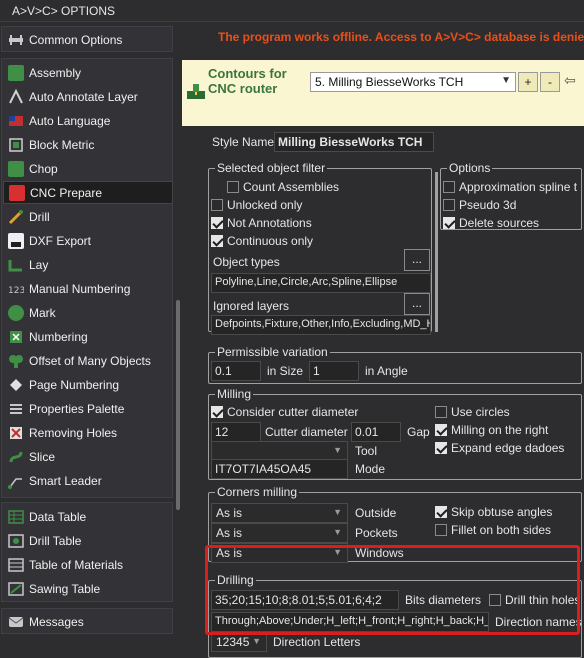  Describe the element at coordinates (285, 371) in the screenshot. I see `size-label: in Size` at that location.